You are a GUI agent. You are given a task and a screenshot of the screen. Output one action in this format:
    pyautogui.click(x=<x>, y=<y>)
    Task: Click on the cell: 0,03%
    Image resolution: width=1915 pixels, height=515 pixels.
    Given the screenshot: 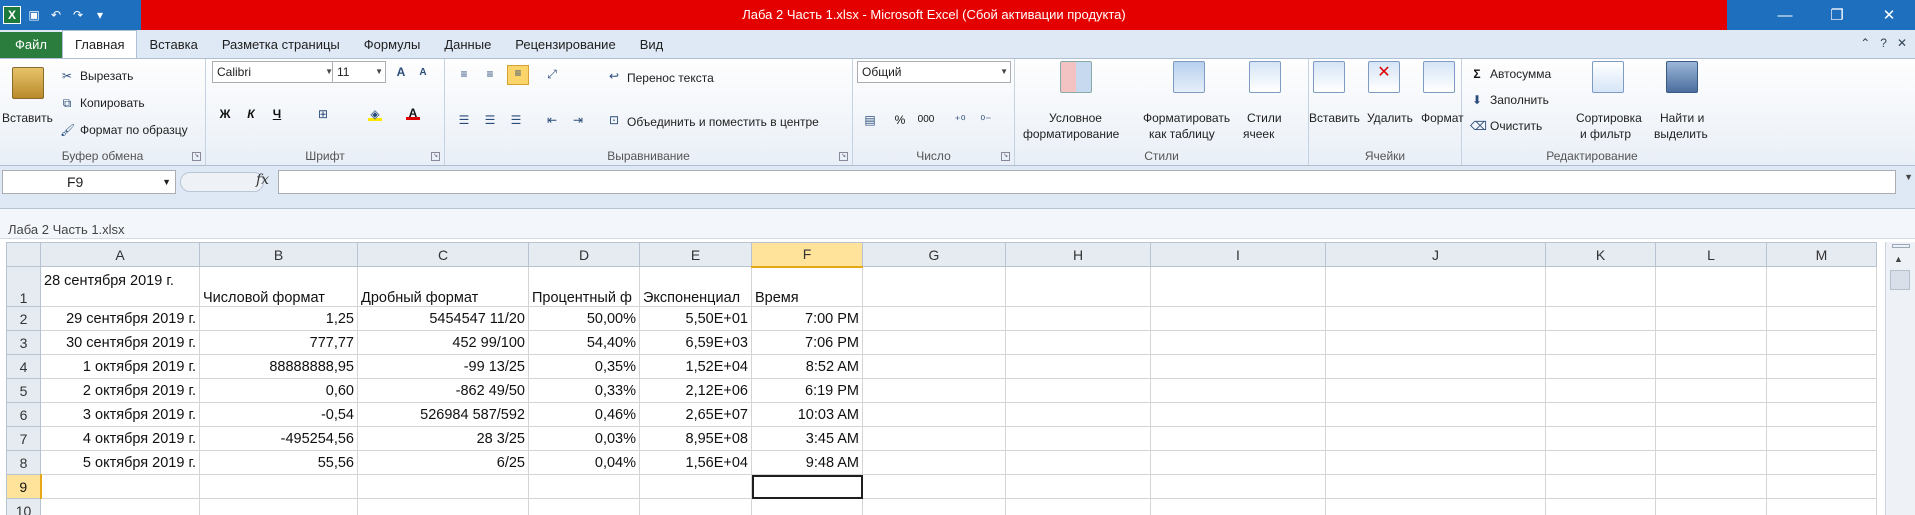 What is the action you would take?
    pyautogui.click(x=584, y=438)
    